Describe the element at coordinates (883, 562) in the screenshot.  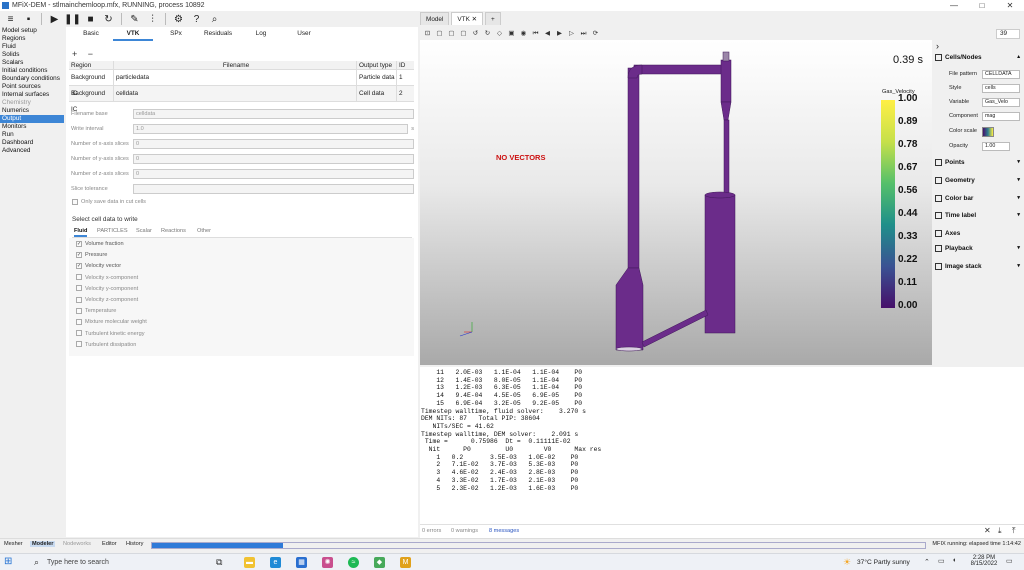
I see `weather-text: 37°C Partly sunny` at that location.